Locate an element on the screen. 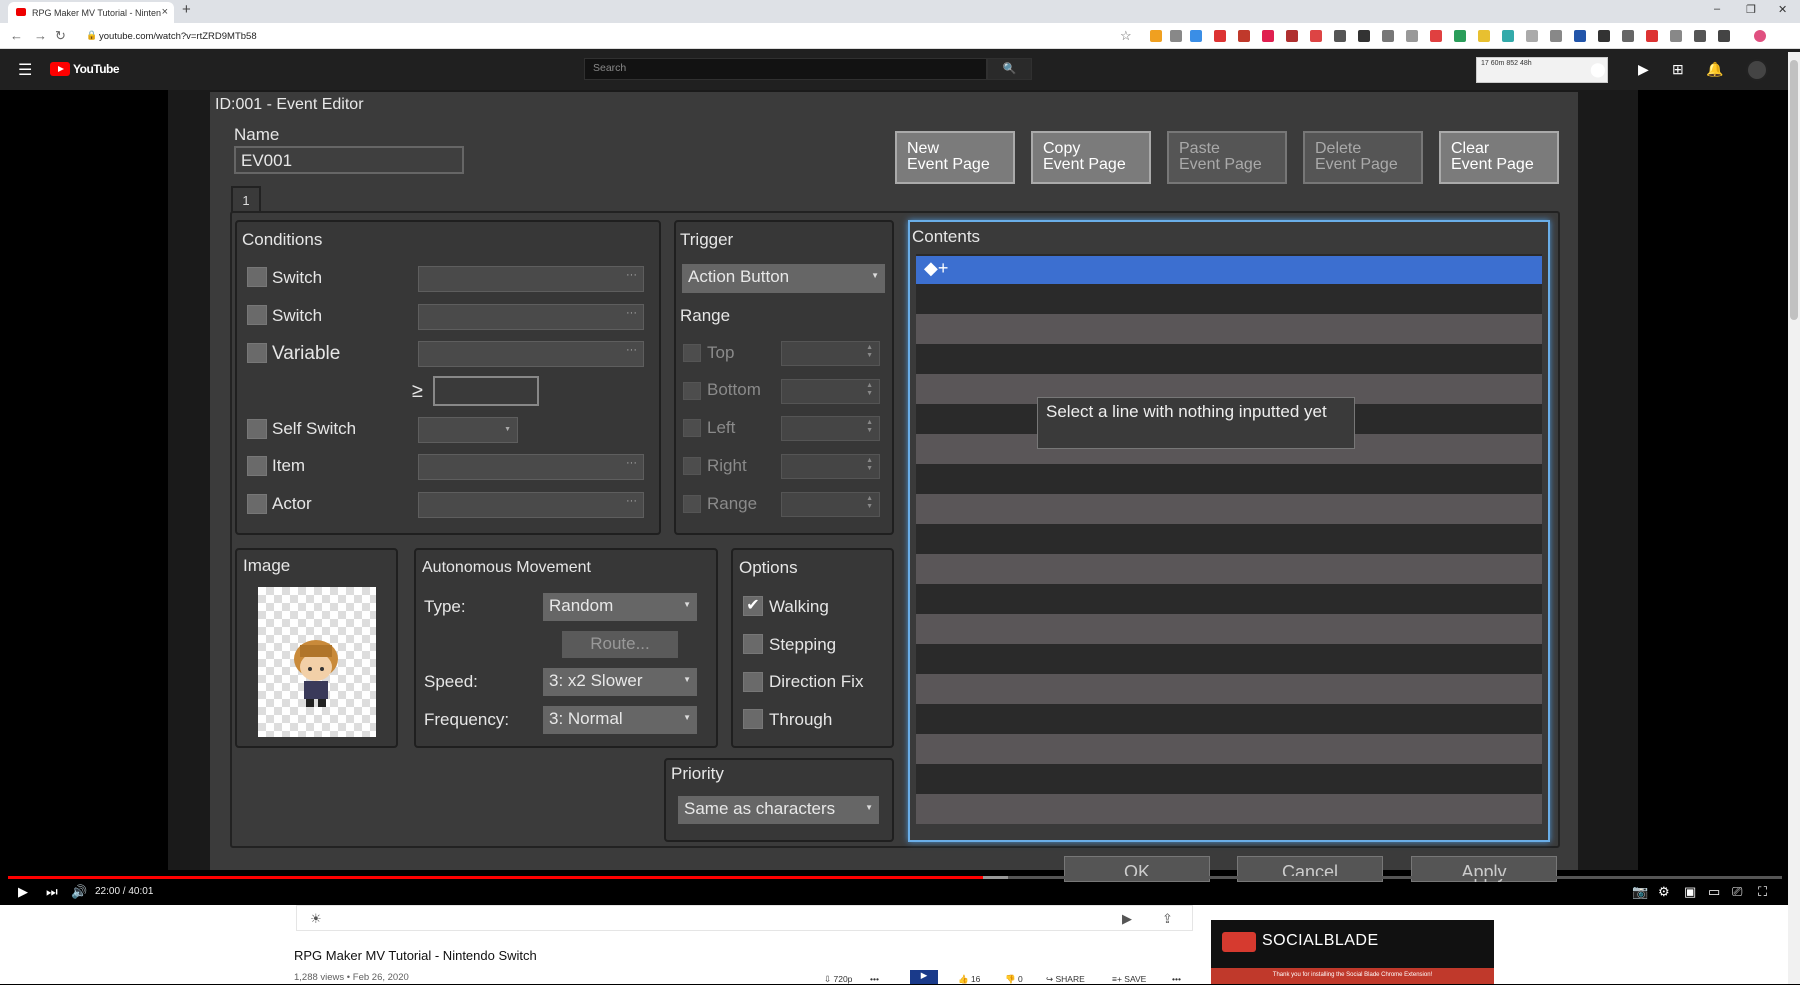 This screenshot has width=1800, height=985. socialblade-widget: 17 60m 852 48h is located at coordinates (1542, 70).